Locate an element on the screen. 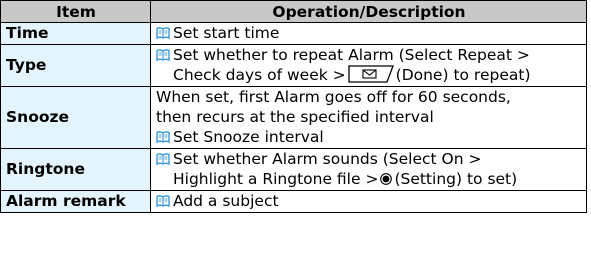  table-row-alarm-remark: Alarm remark Add a subject is located at coordinates (293, 201).